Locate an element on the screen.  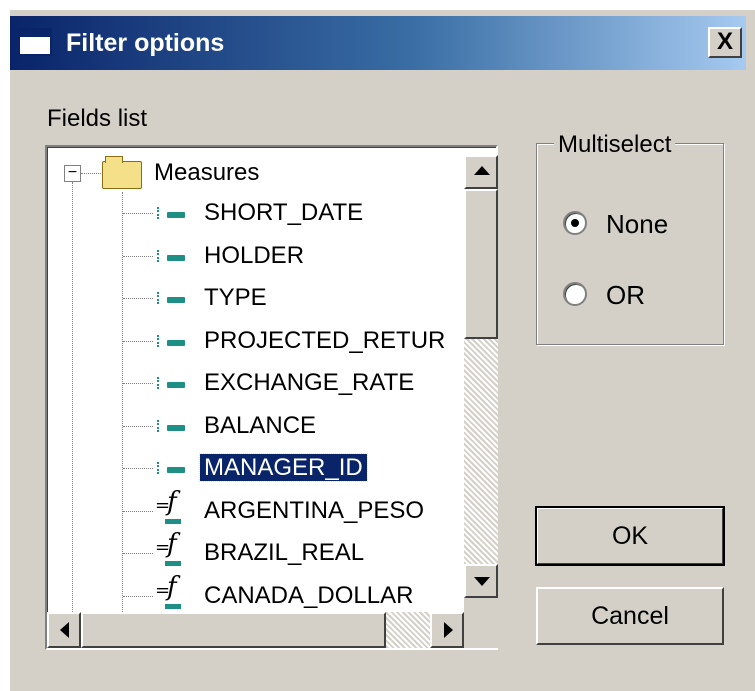
tree-item-label: EXCHANGE_RATE is located at coordinates (309, 382).